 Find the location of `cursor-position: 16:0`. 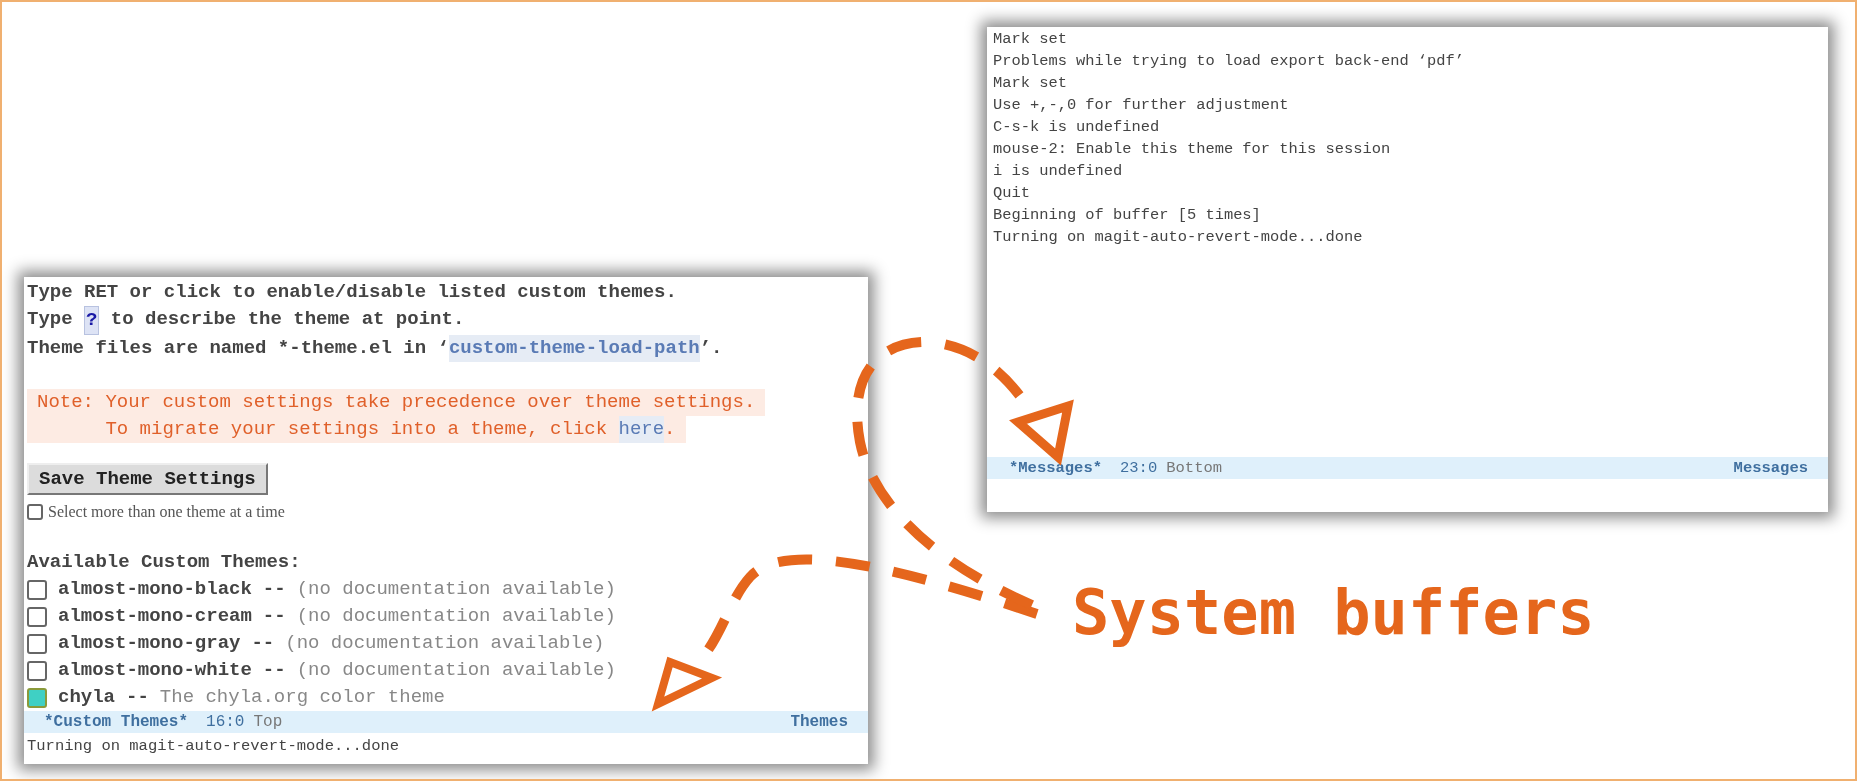

cursor-position: 16:0 is located at coordinates (225, 722).